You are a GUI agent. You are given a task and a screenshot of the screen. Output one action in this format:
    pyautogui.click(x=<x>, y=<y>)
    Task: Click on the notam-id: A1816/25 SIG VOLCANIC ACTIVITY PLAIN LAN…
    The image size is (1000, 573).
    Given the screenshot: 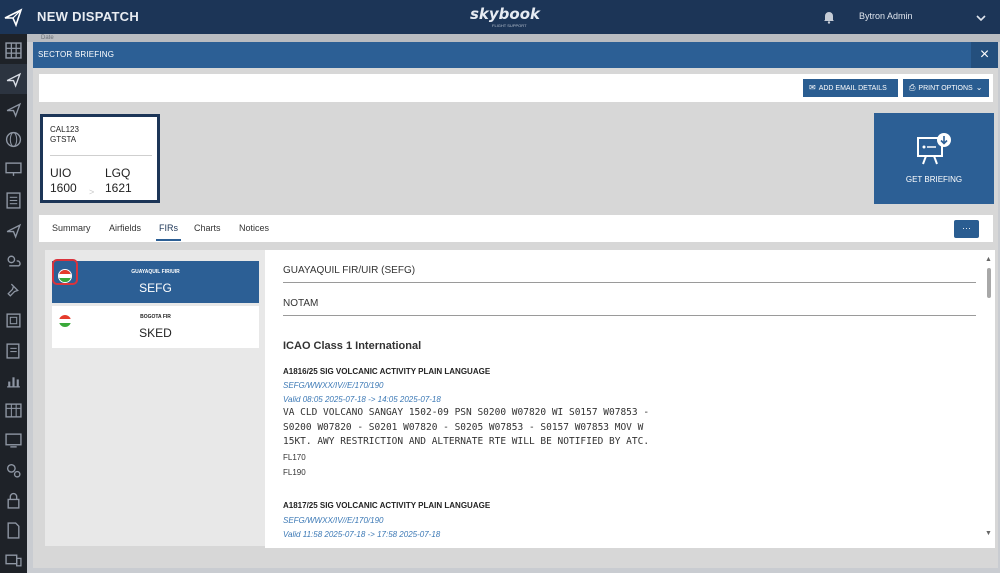 What is the action you would take?
    pyautogui.click(x=387, y=371)
    